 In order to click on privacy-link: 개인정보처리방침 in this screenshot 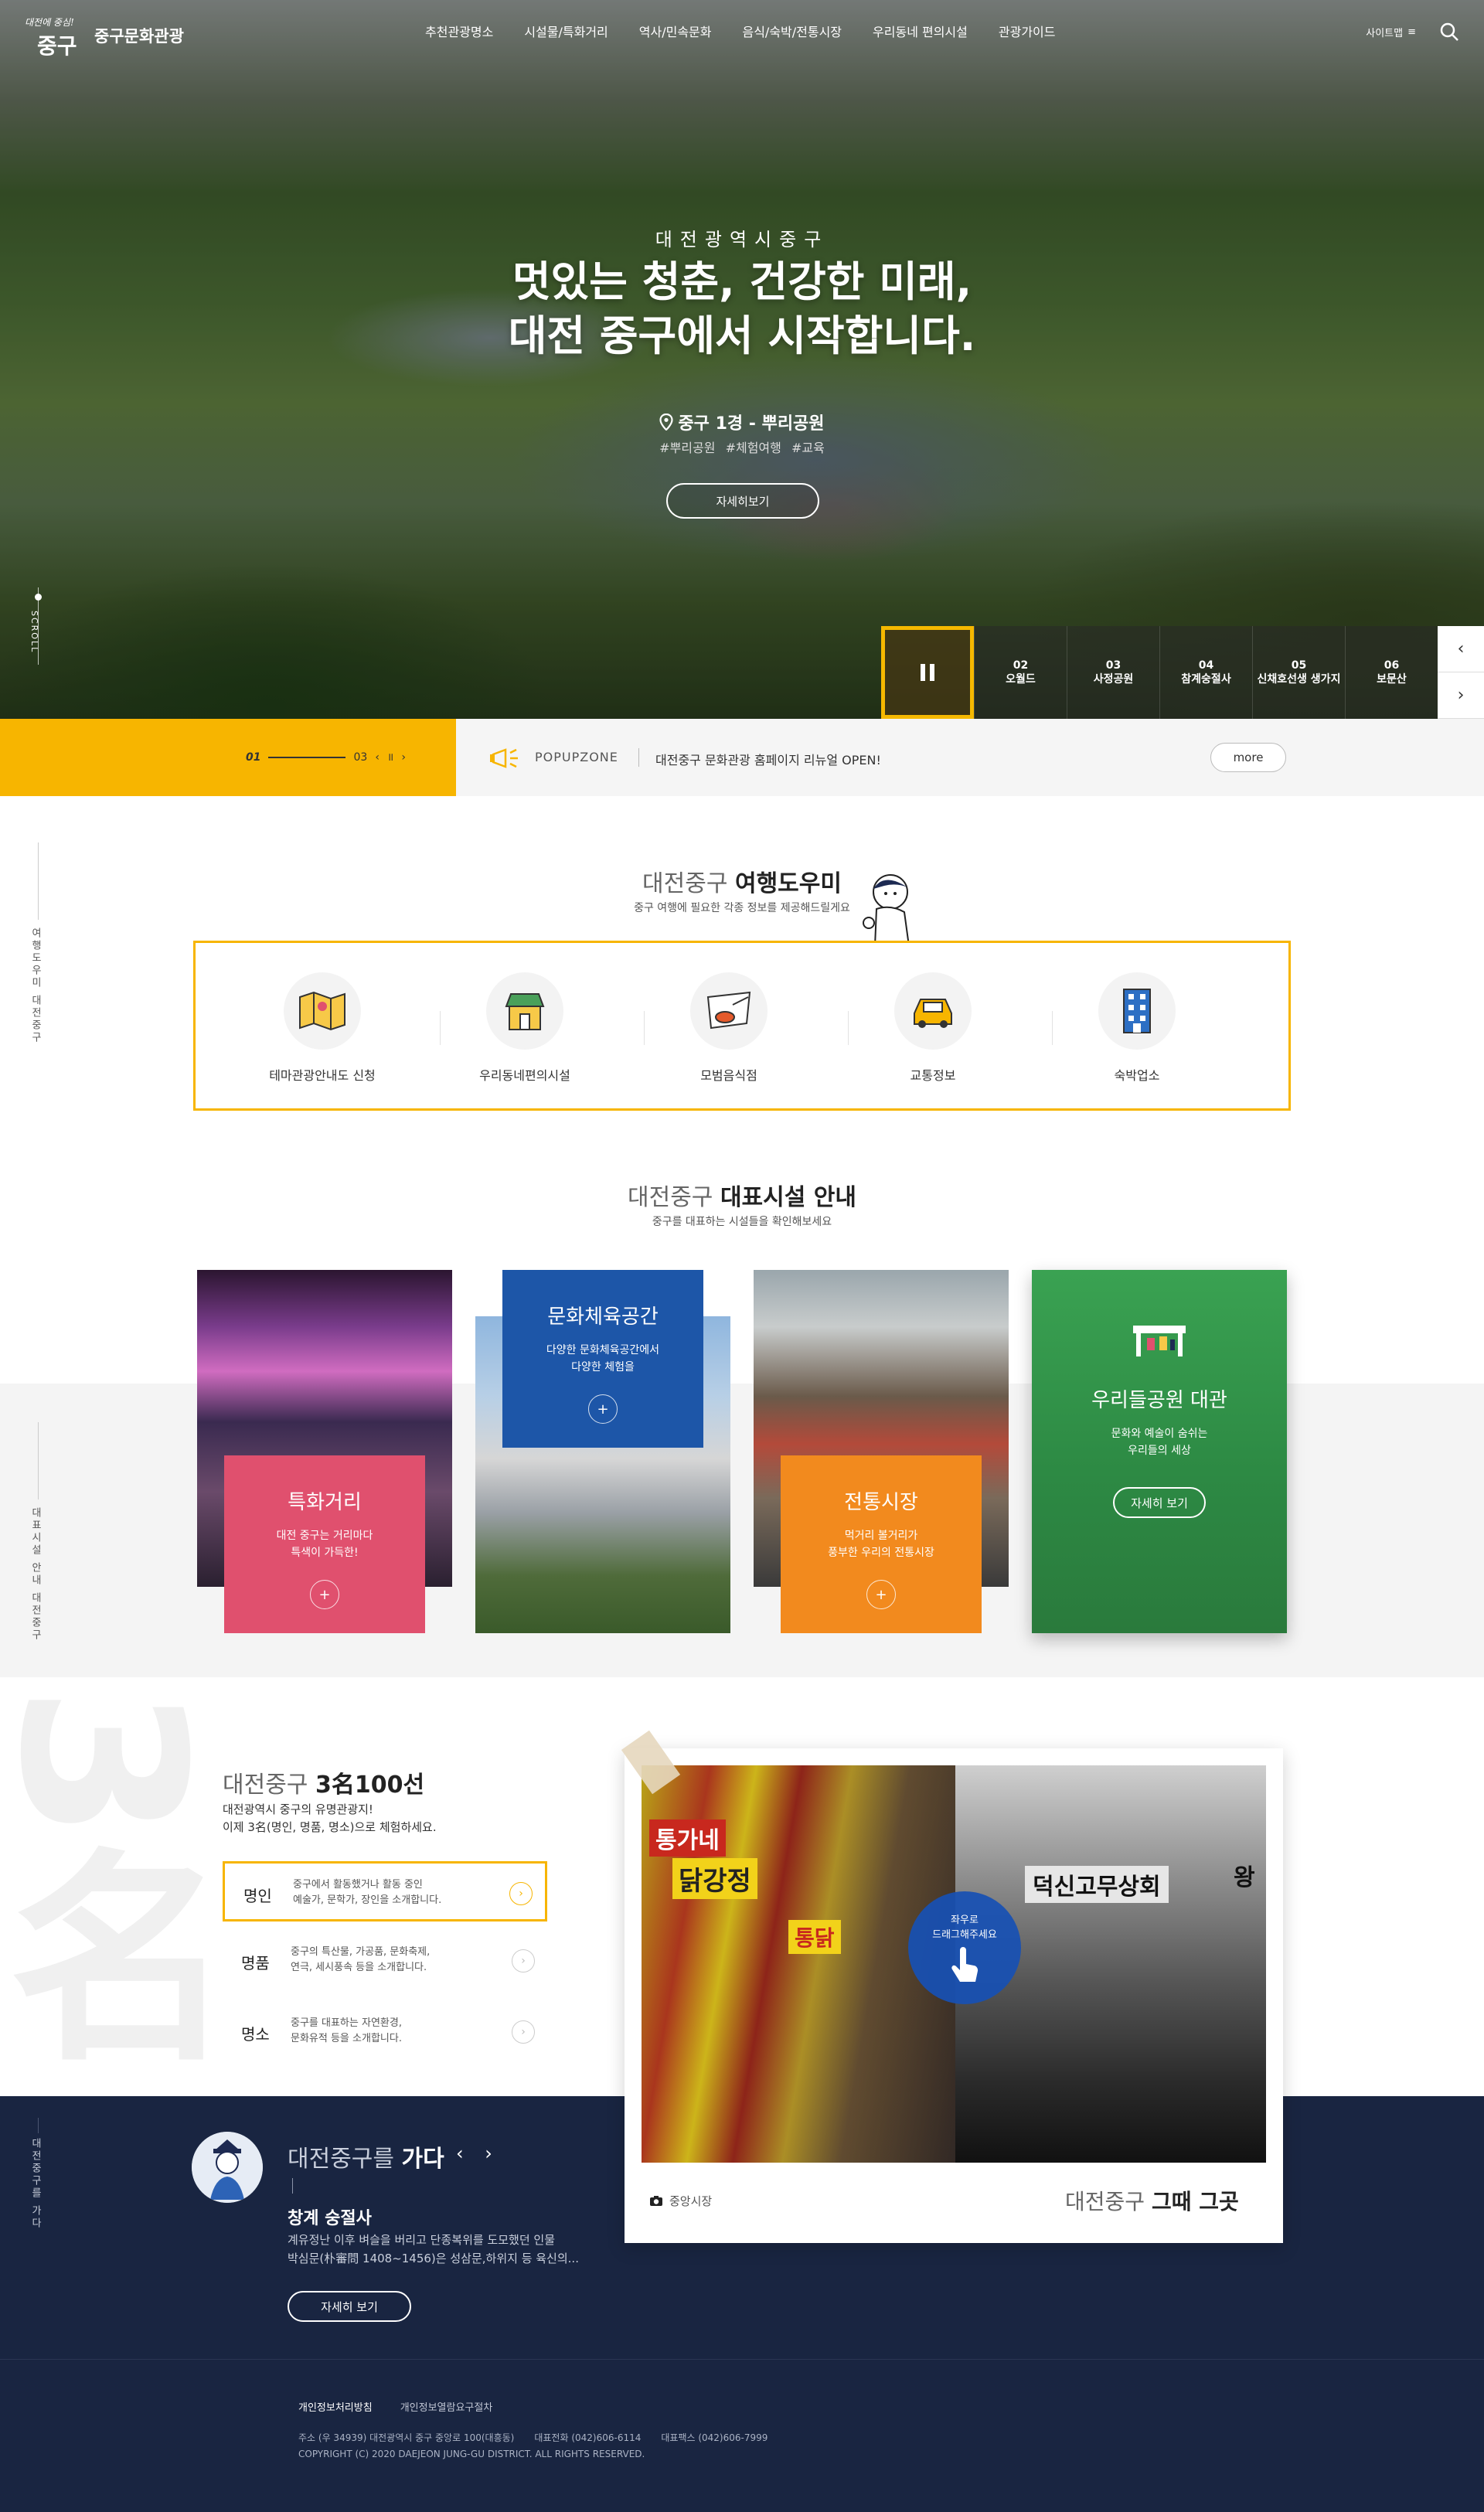, I will do `click(335, 2407)`.